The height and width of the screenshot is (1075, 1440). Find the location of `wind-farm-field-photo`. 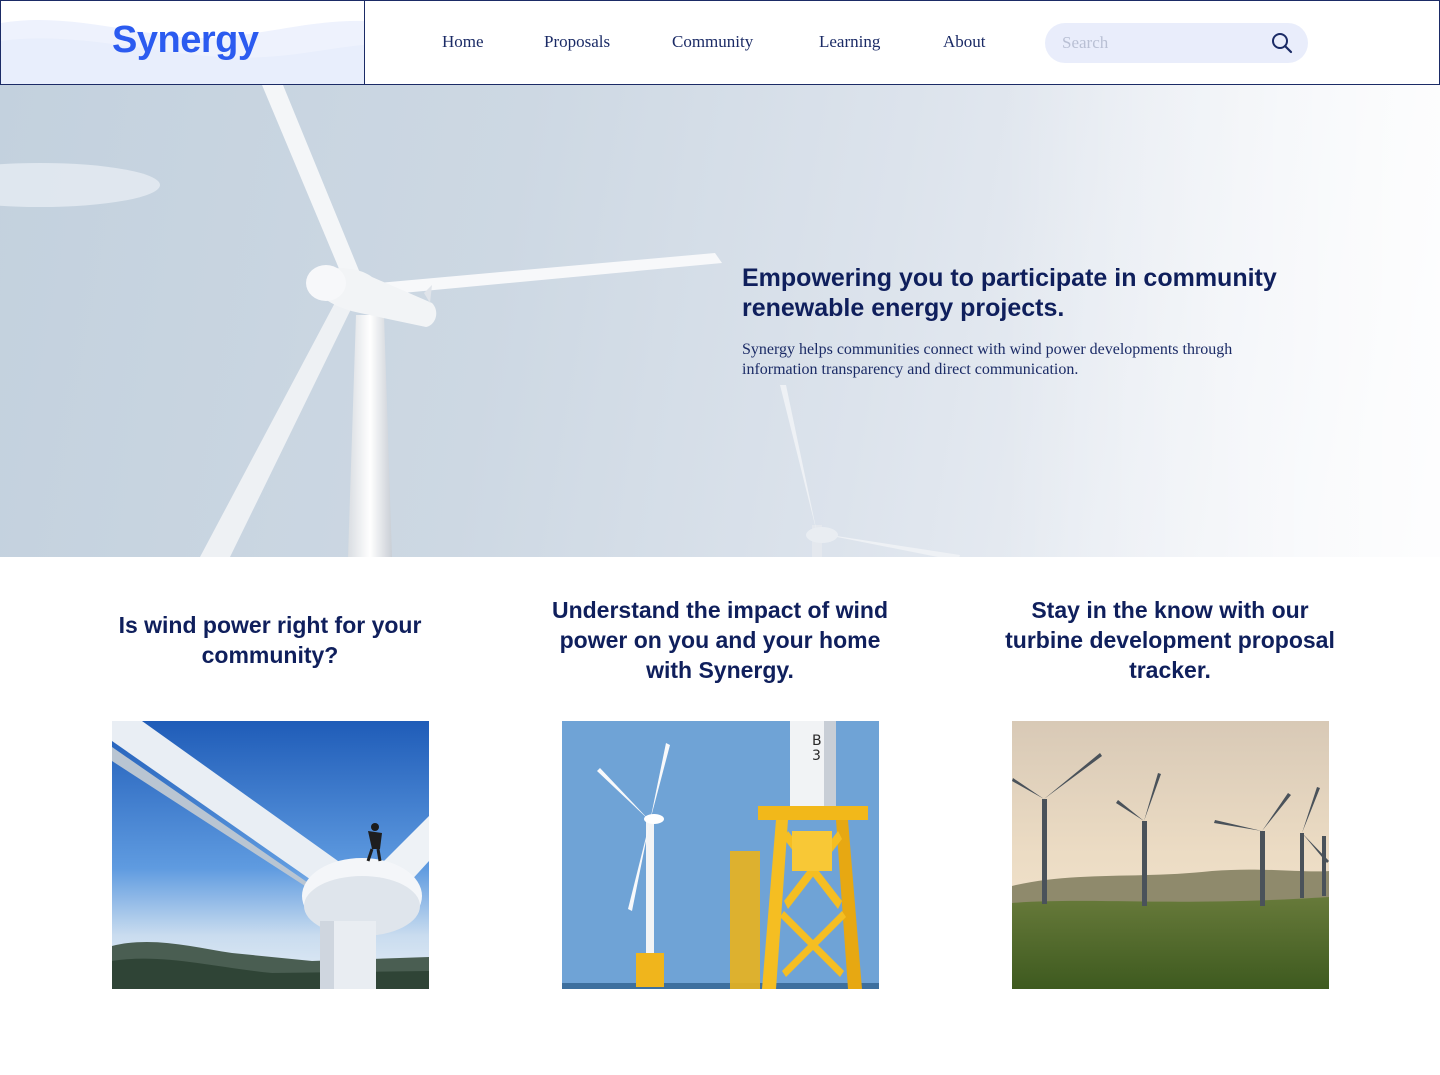

wind-farm-field-photo is located at coordinates (1170, 855).